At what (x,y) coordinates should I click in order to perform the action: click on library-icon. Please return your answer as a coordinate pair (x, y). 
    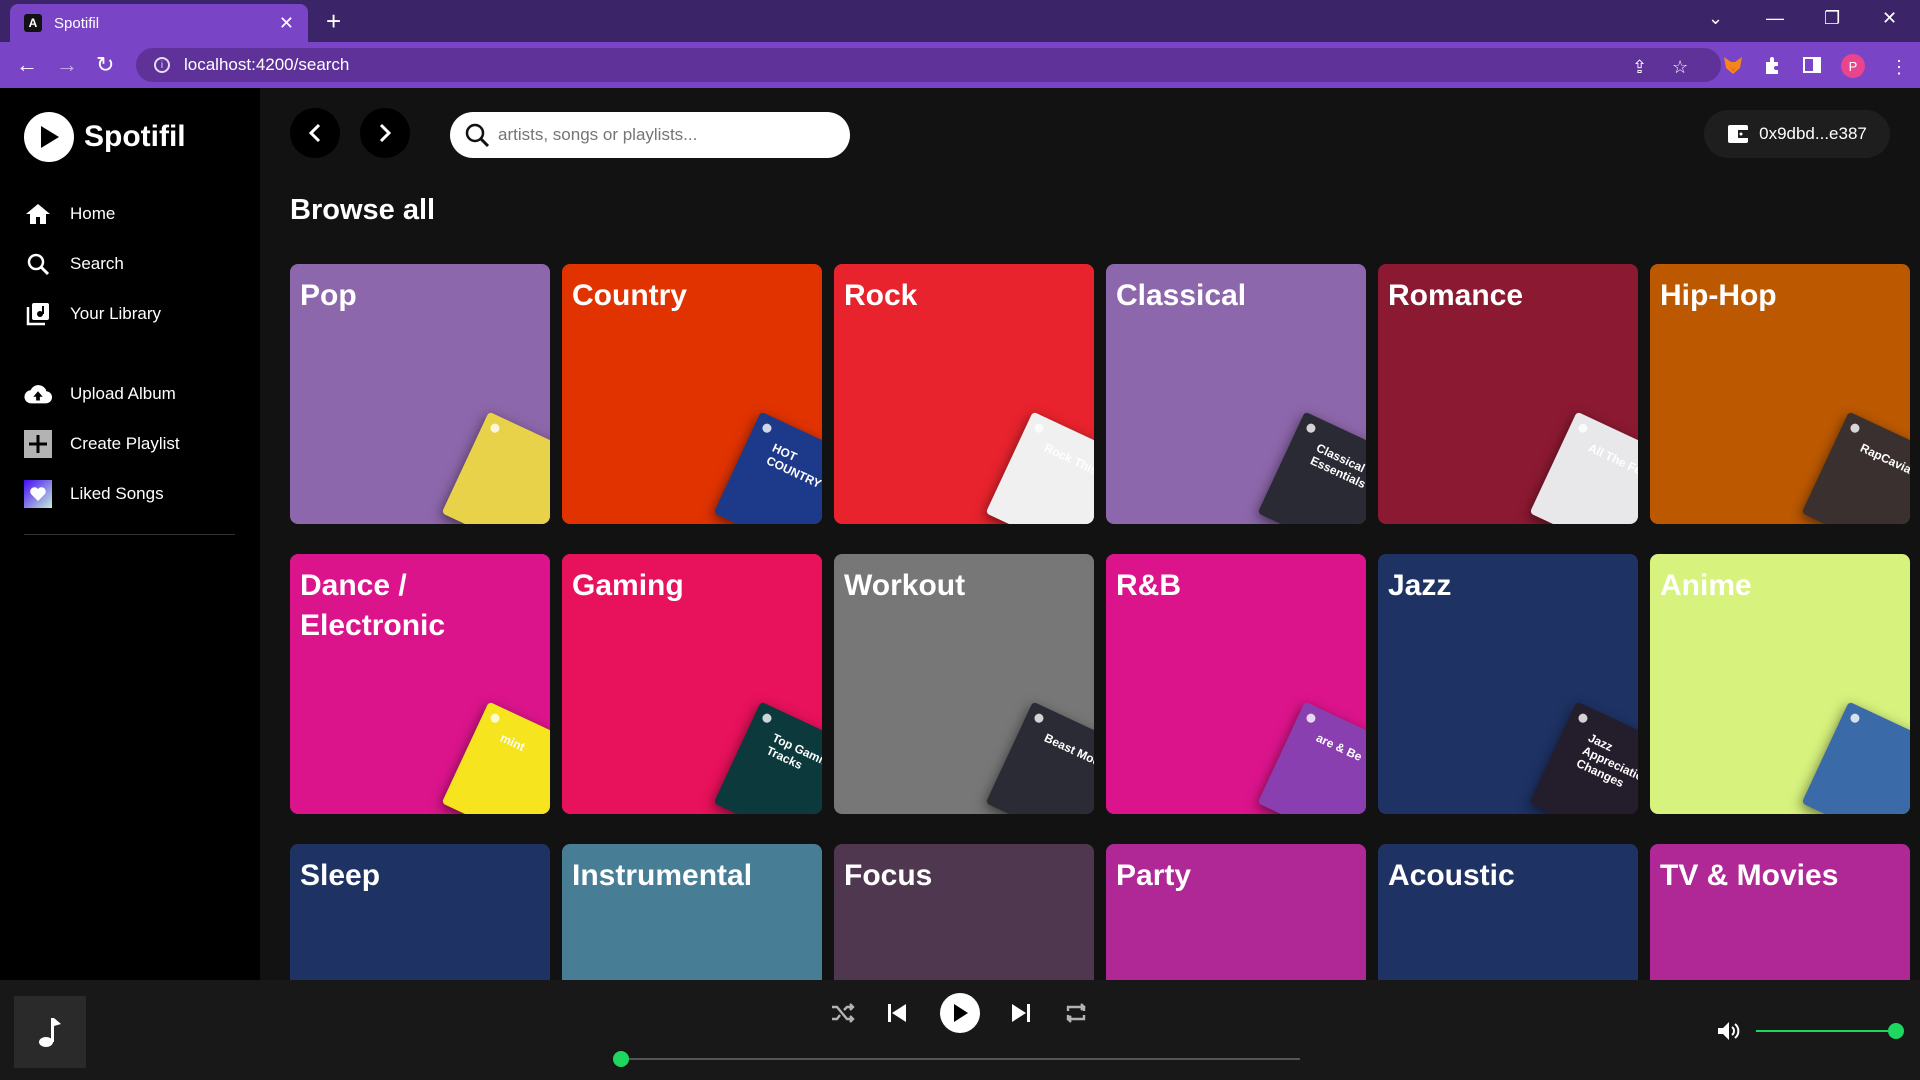
    Looking at the image, I should click on (38, 314).